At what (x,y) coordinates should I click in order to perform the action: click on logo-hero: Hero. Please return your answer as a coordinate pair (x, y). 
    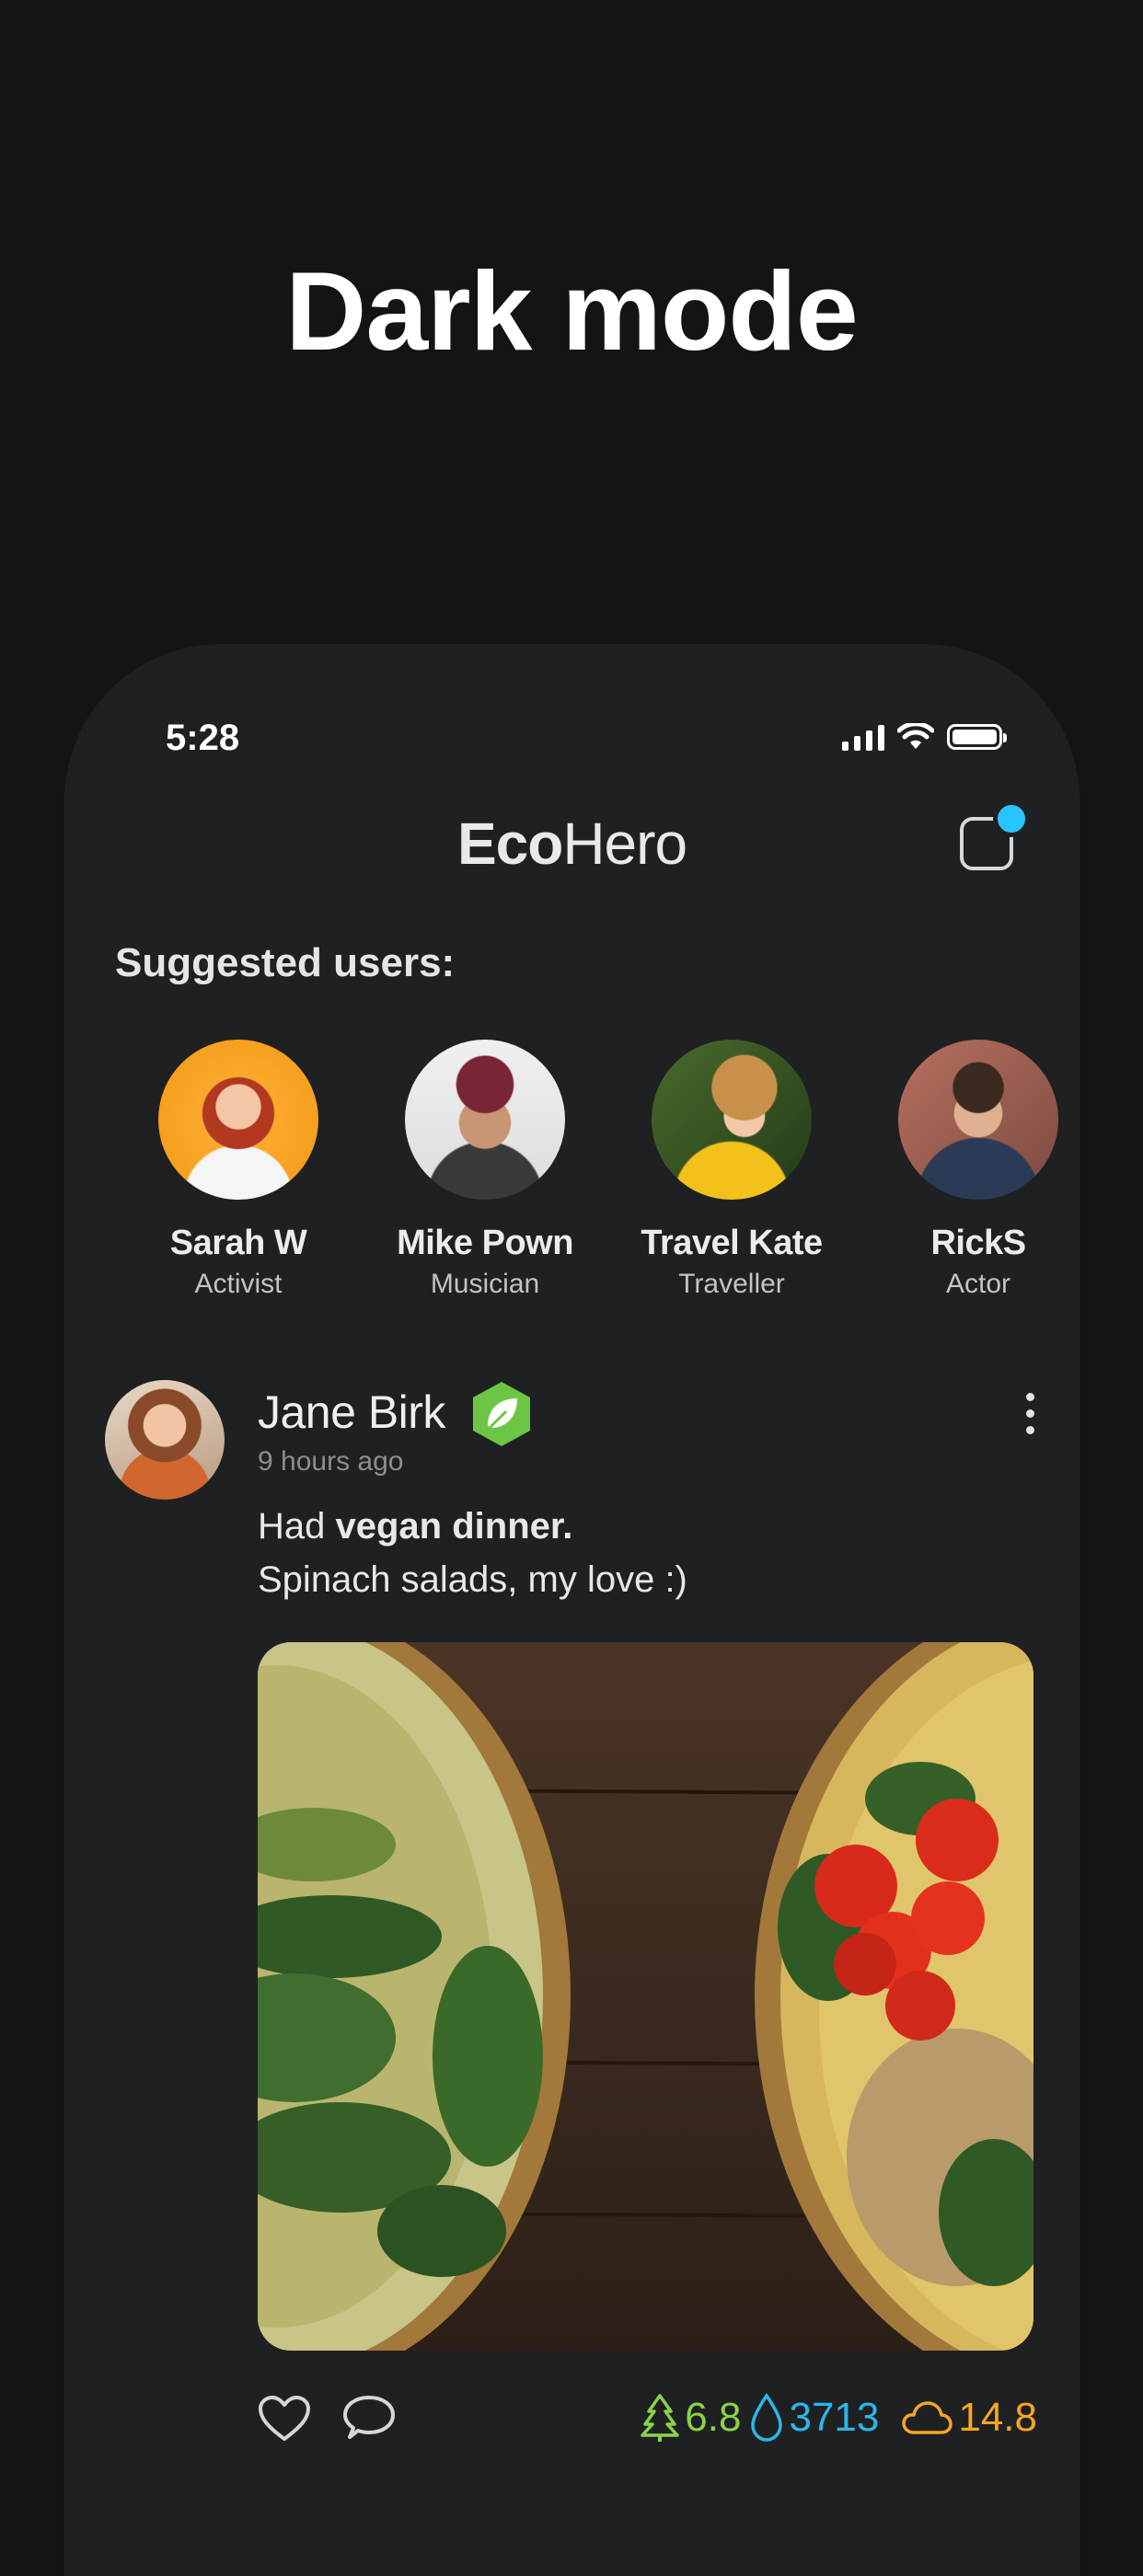
    Looking at the image, I should click on (625, 844).